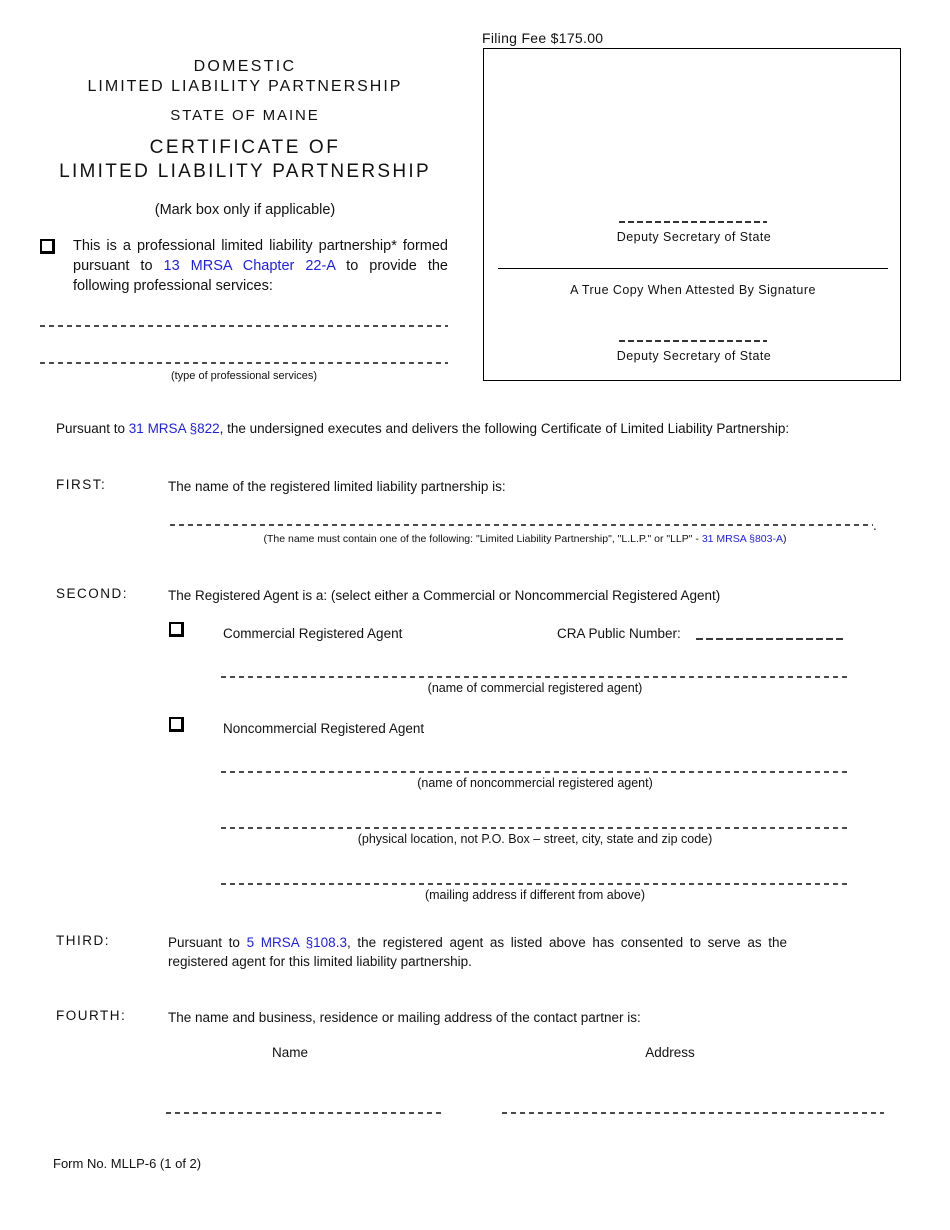 This screenshot has height=1230, width=950. Describe the element at coordinates (535, 828) in the screenshot. I see `physical-location-input-line` at that location.